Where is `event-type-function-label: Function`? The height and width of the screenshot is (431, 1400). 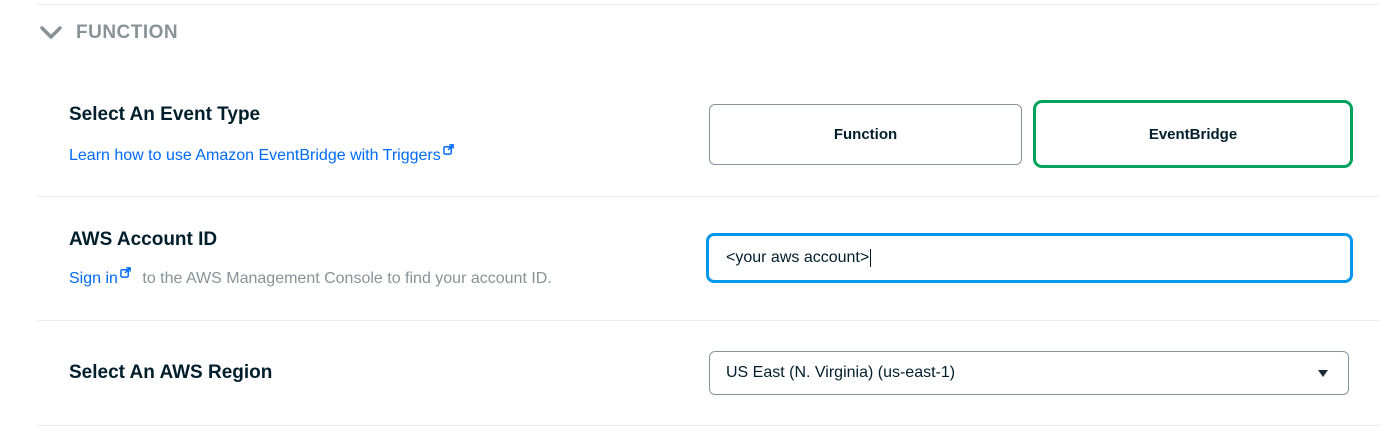 event-type-function-label: Function is located at coordinates (865, 134).